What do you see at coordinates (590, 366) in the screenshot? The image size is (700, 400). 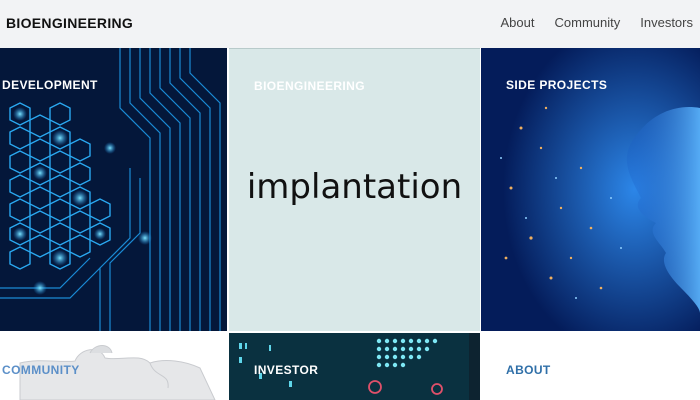 I see `tile-about: ABOUT` at bounding box center [590, 366].